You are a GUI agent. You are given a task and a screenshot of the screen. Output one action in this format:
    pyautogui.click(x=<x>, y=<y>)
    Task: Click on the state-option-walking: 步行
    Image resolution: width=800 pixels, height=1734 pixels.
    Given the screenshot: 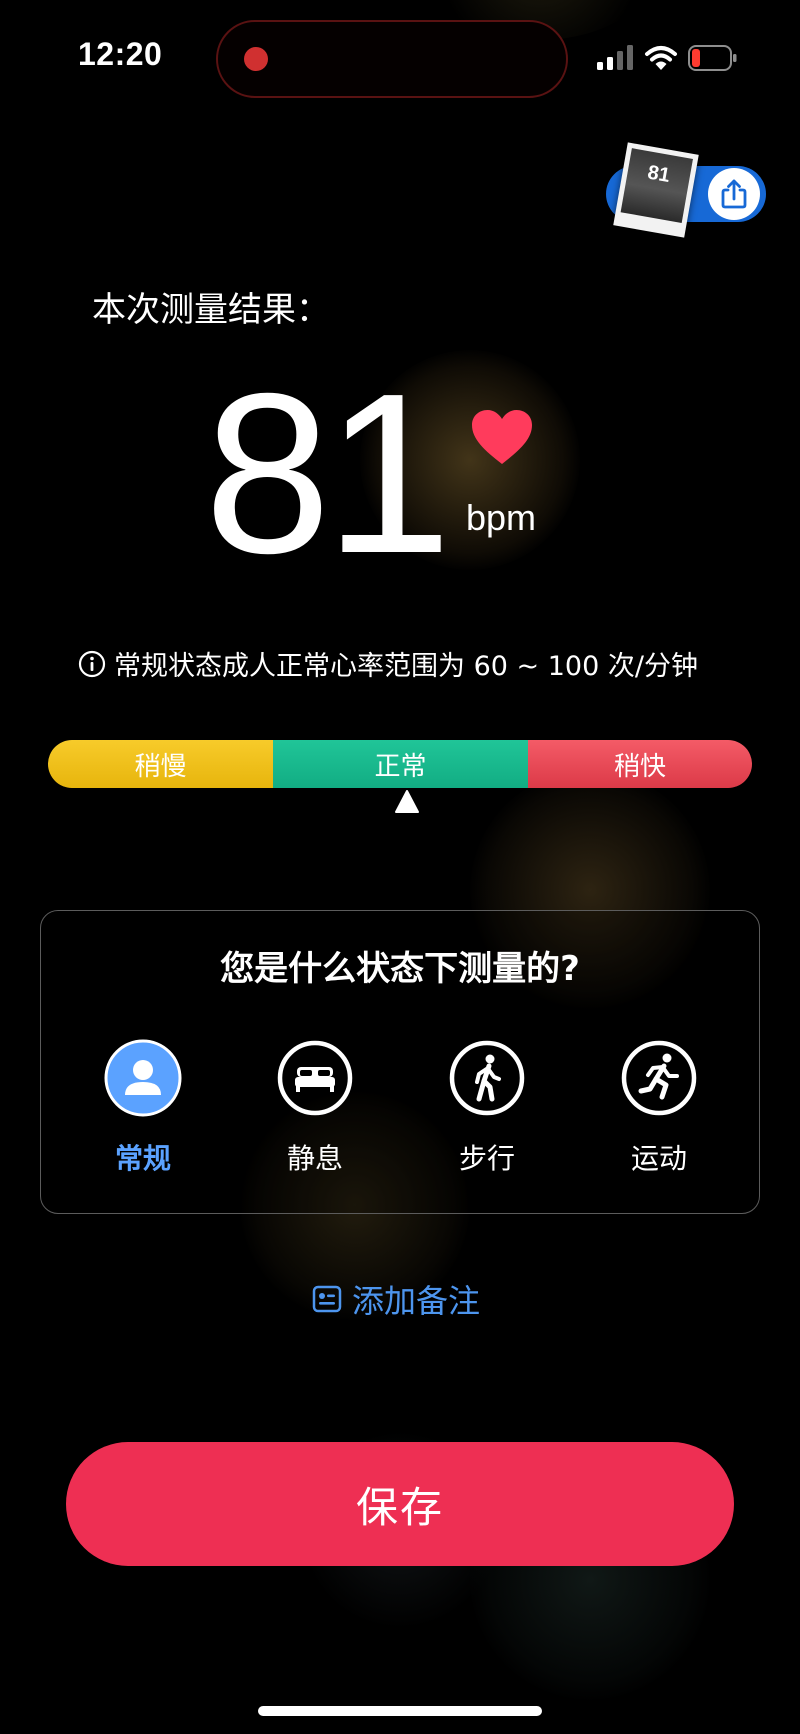 What is the action you would take?
    pyautogui.click(x=487, y=1108)
    